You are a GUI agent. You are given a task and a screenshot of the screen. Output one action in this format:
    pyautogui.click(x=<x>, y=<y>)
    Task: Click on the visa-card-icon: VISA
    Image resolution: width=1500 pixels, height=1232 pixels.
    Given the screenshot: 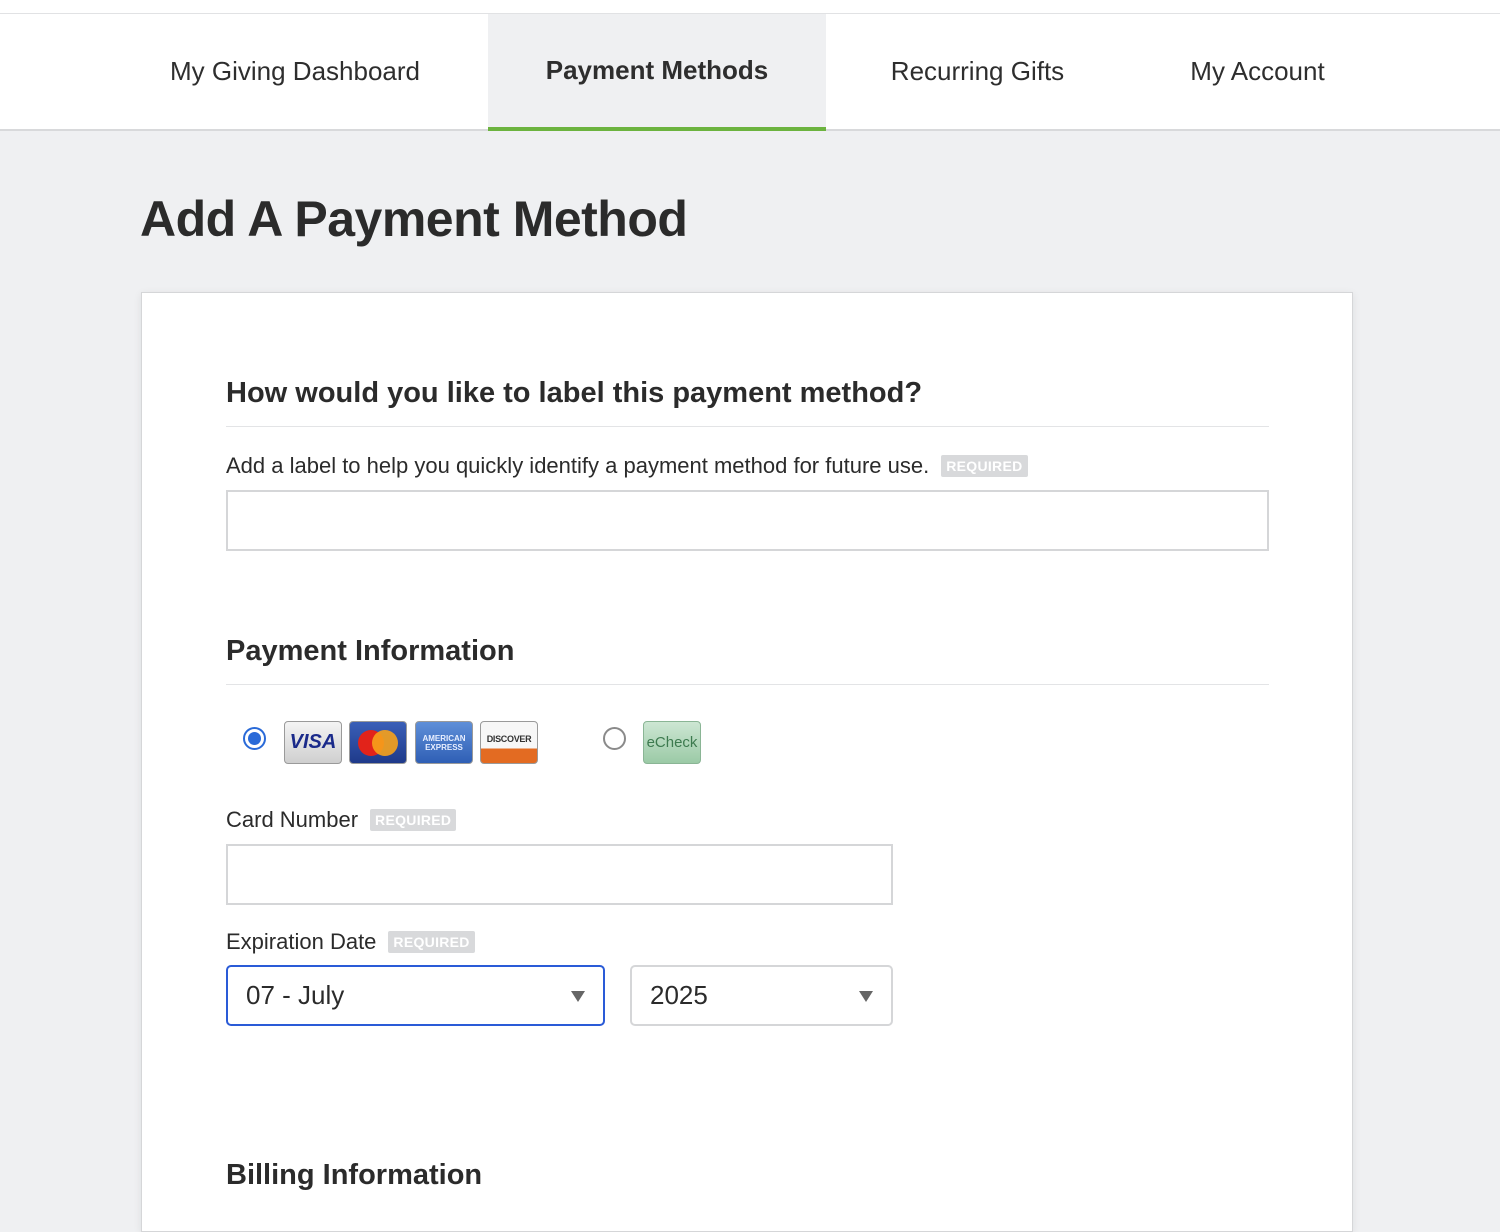 What is the action you would take?
    pyautogui.click(x=313, y=742)
    